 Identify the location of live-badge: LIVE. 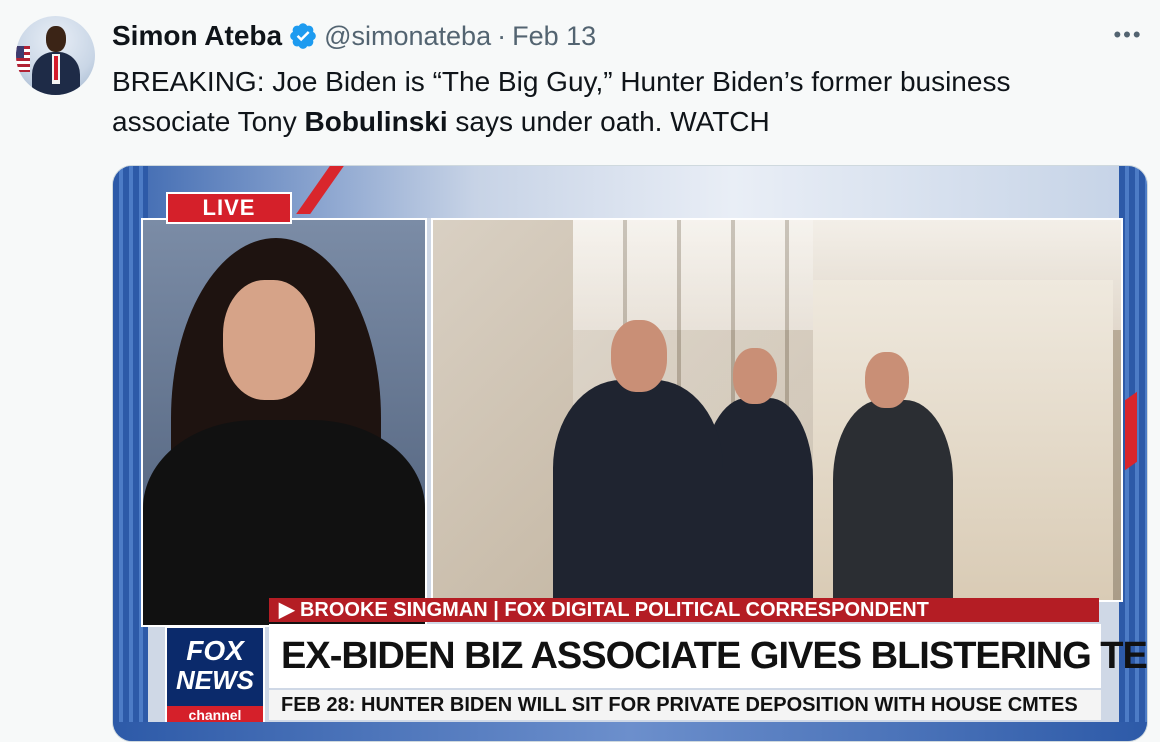
(229, 208).